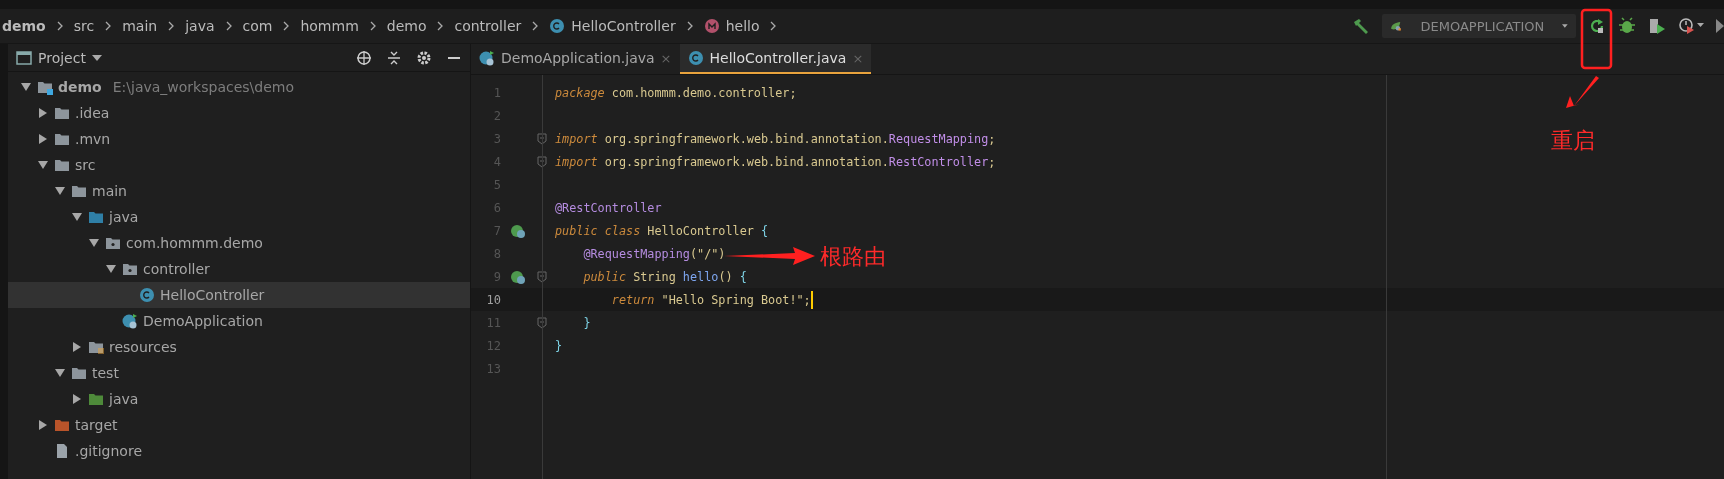  Describe the element at coordinates (203, 321) in the screenshot. I see `tree-item-label: DemoApplication` at that location.